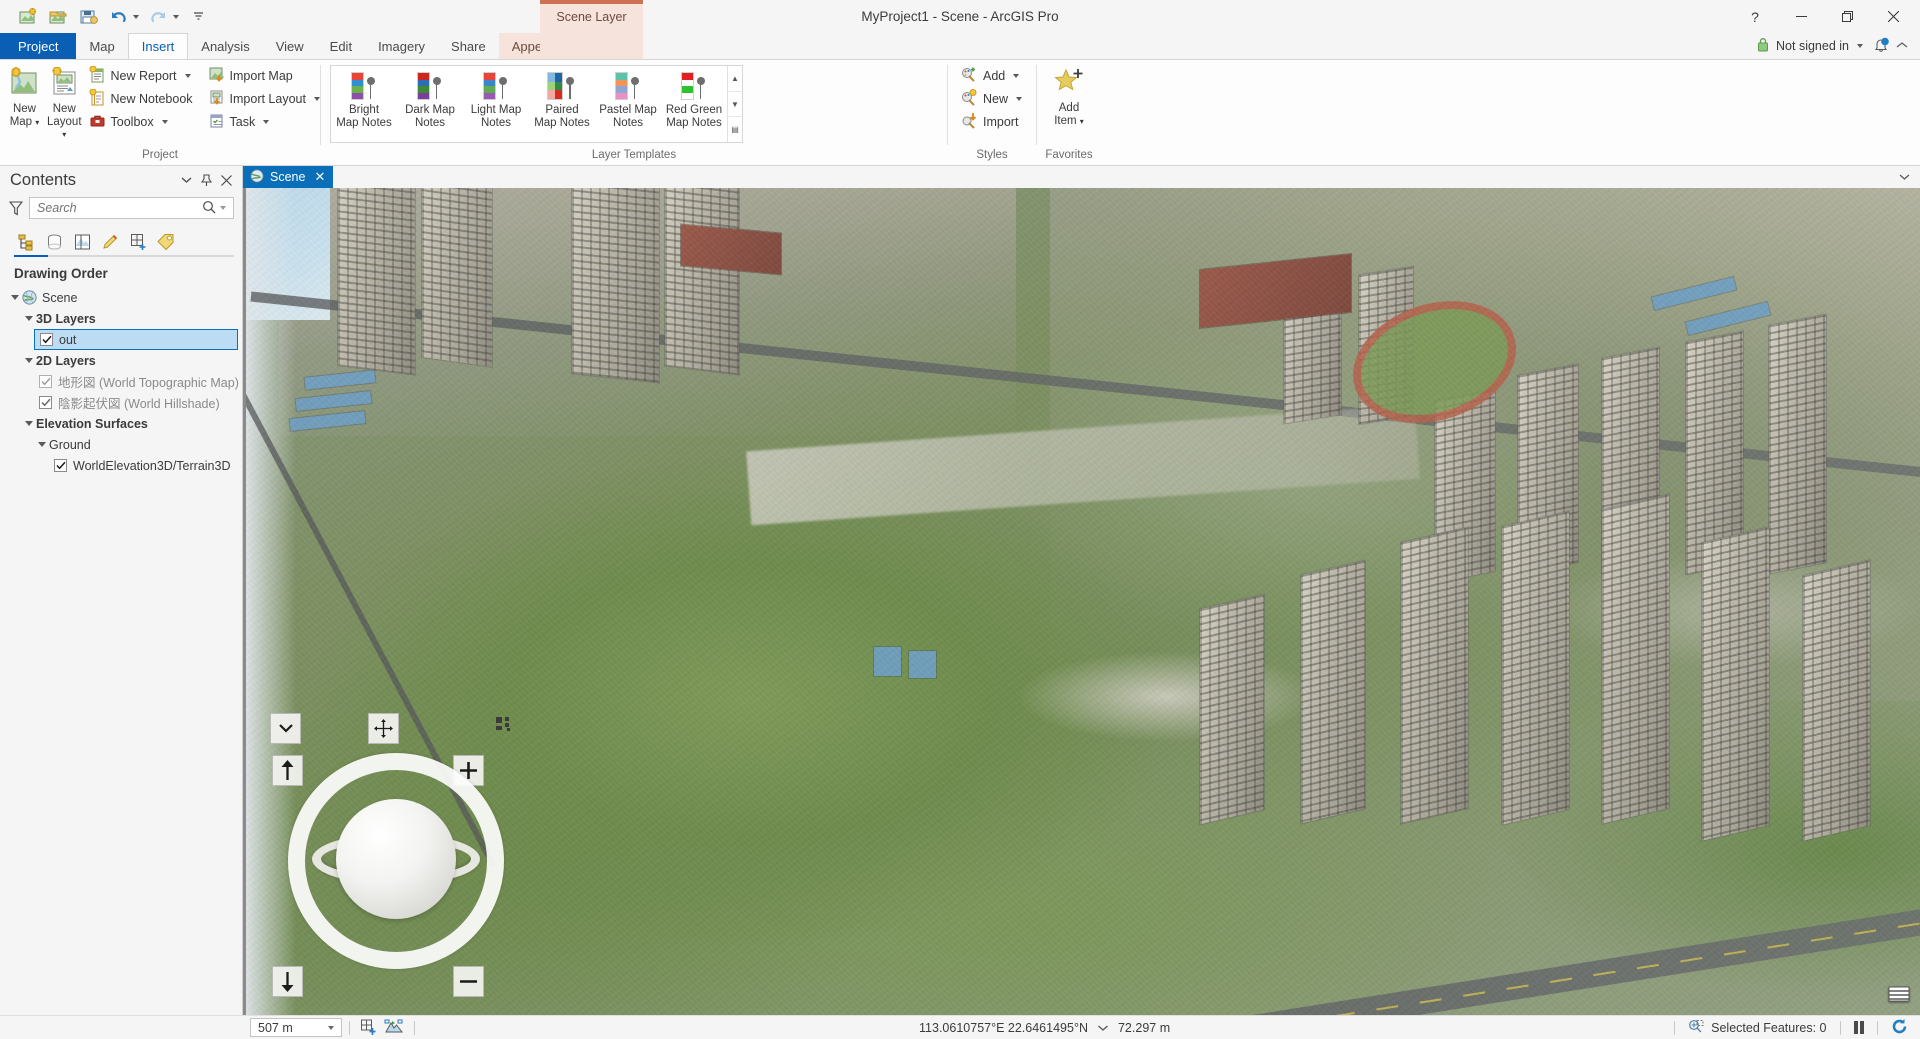 This screenshot has height=1039, width=1920. I want to click on pin-icon, so click(206, 180).